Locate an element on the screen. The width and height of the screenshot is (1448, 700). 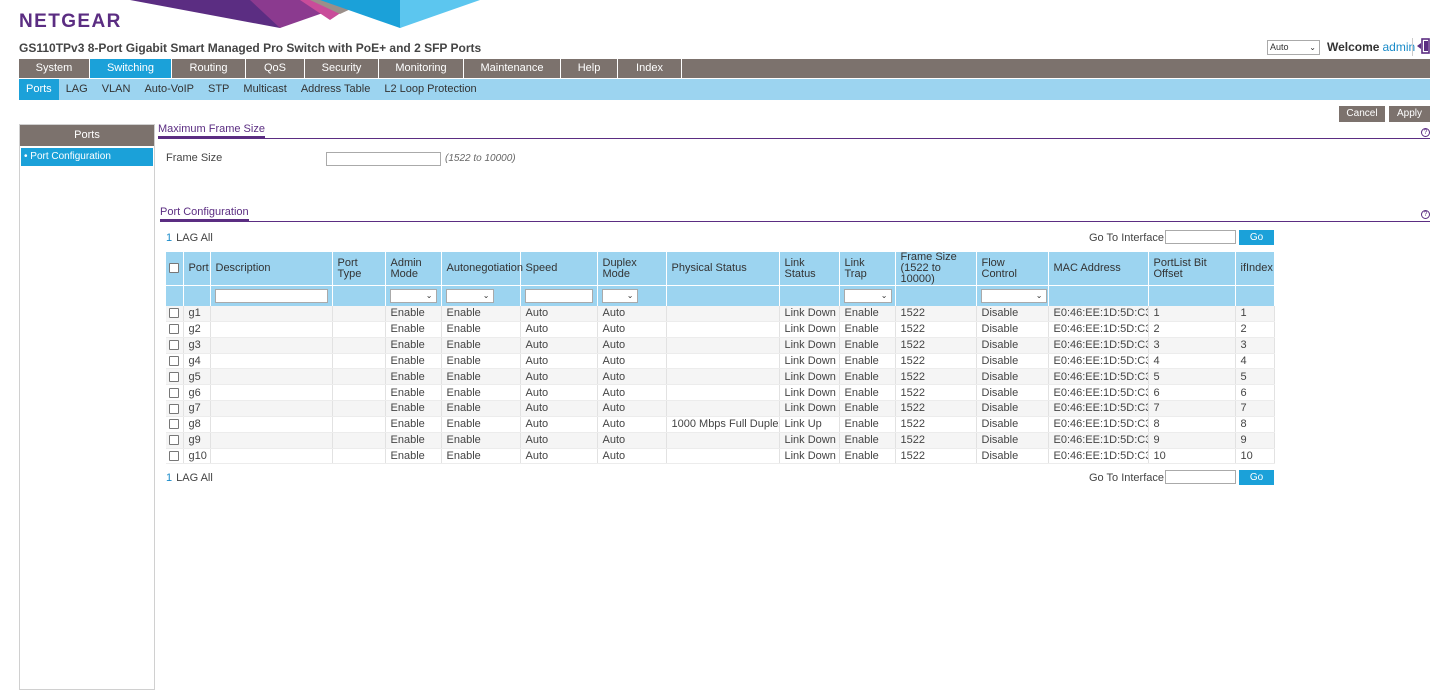
sidebar-item-port-configuration: • Port Configuration is located at coordinates (87, 157).